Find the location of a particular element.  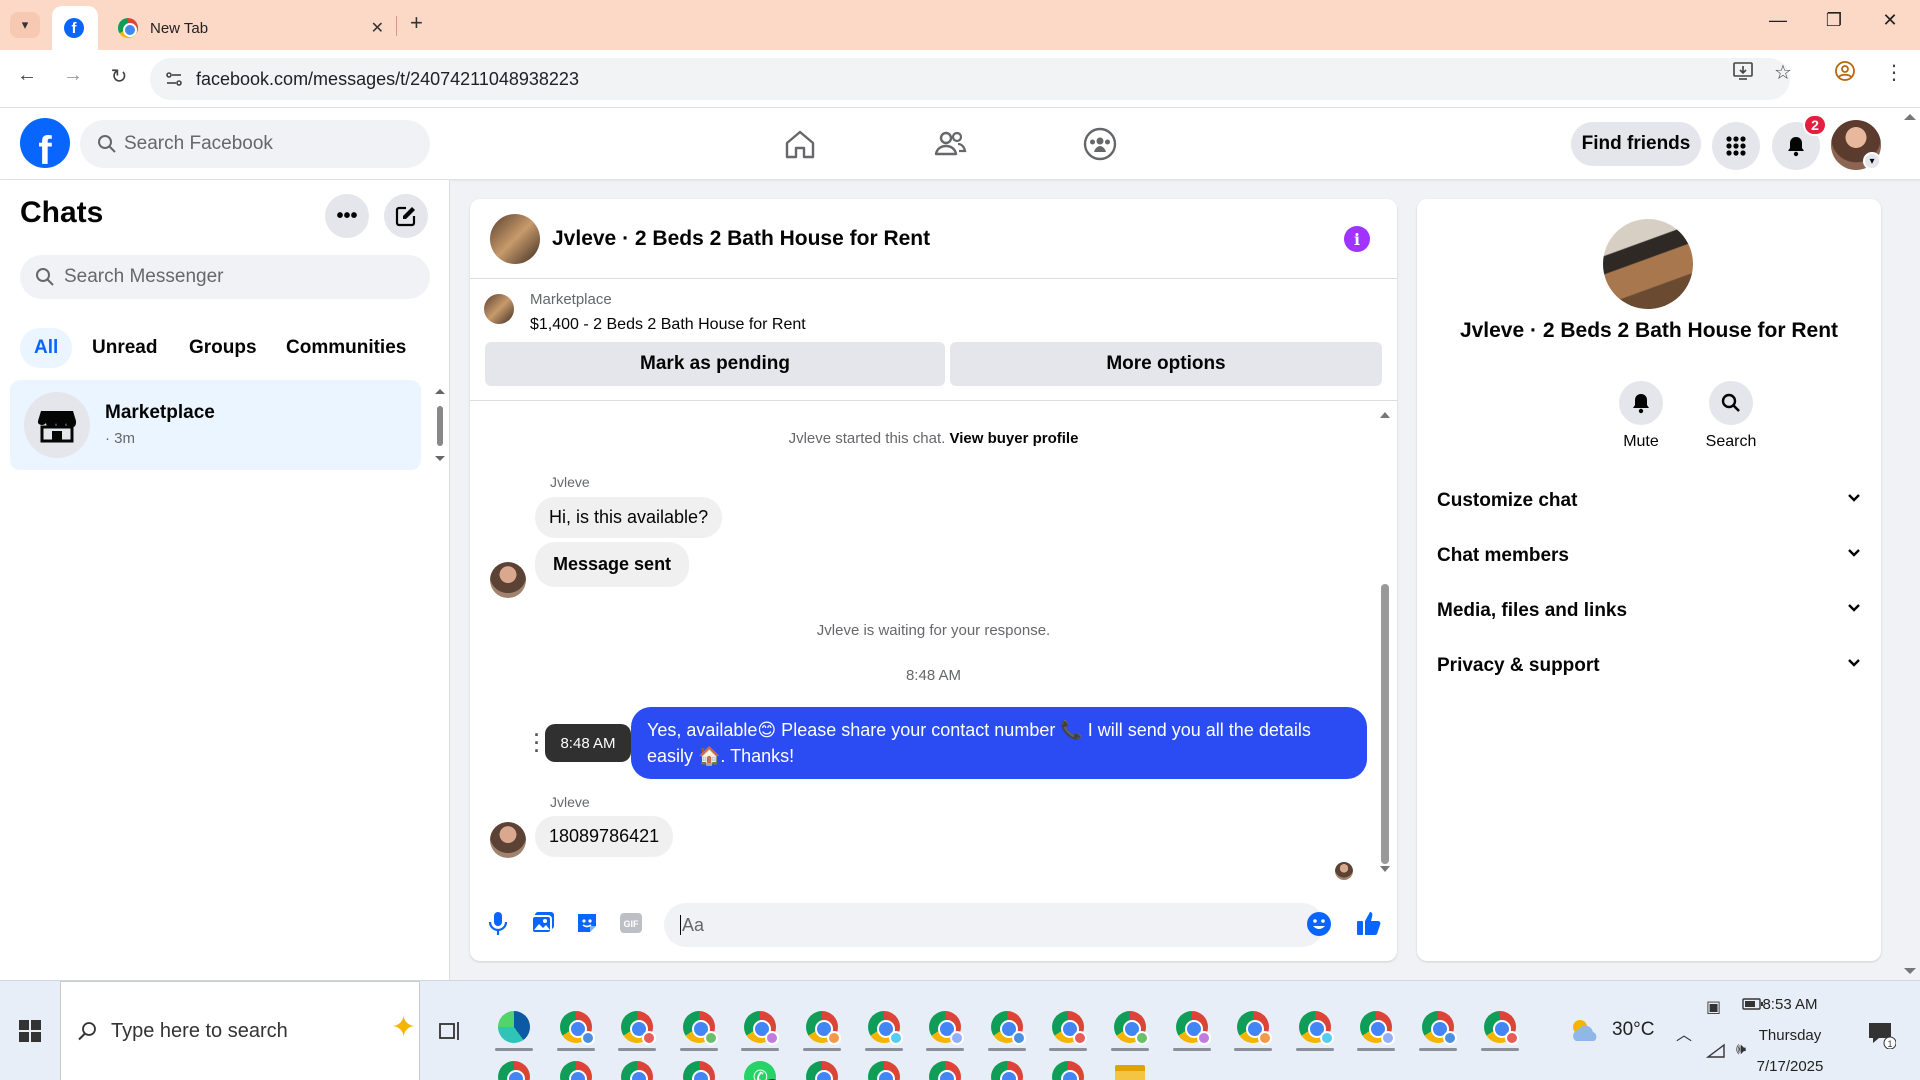

file-explorer-taskbar-icon is located at coordinates (1130, 1067).